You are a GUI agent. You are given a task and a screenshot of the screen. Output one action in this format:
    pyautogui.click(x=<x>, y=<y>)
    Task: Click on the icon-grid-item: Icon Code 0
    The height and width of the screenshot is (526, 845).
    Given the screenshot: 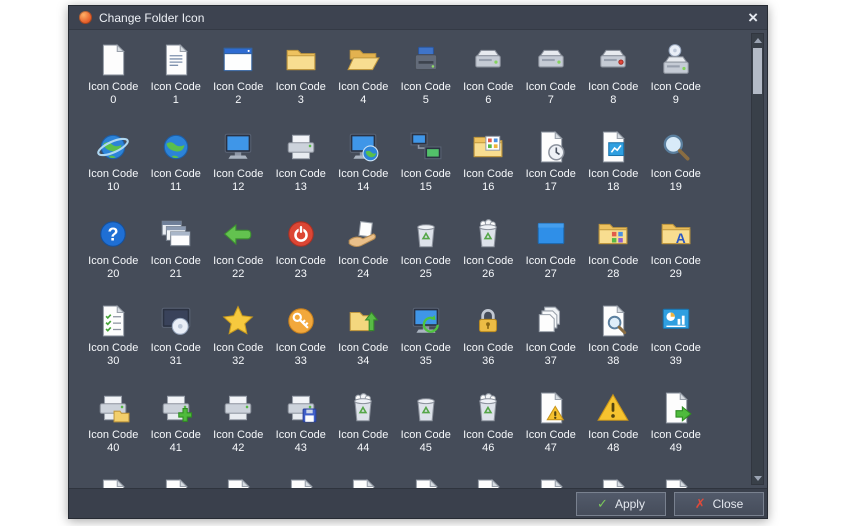 What is the action you would take?
    pyautogui.click(x=113, y=81)
    